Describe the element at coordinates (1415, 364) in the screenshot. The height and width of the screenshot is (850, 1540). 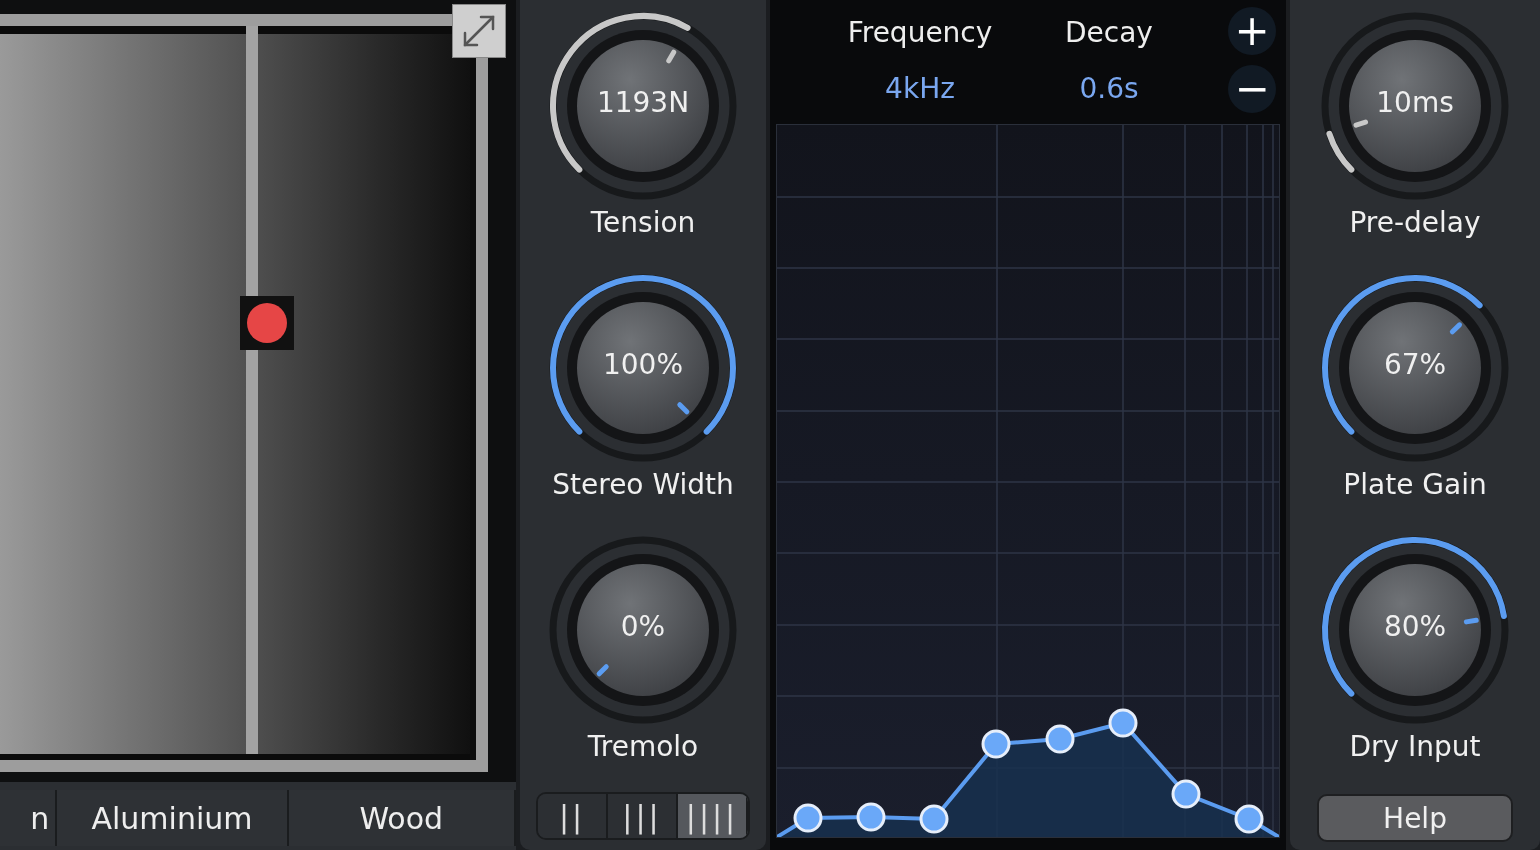
I see `knob-value: 67%` at that location.